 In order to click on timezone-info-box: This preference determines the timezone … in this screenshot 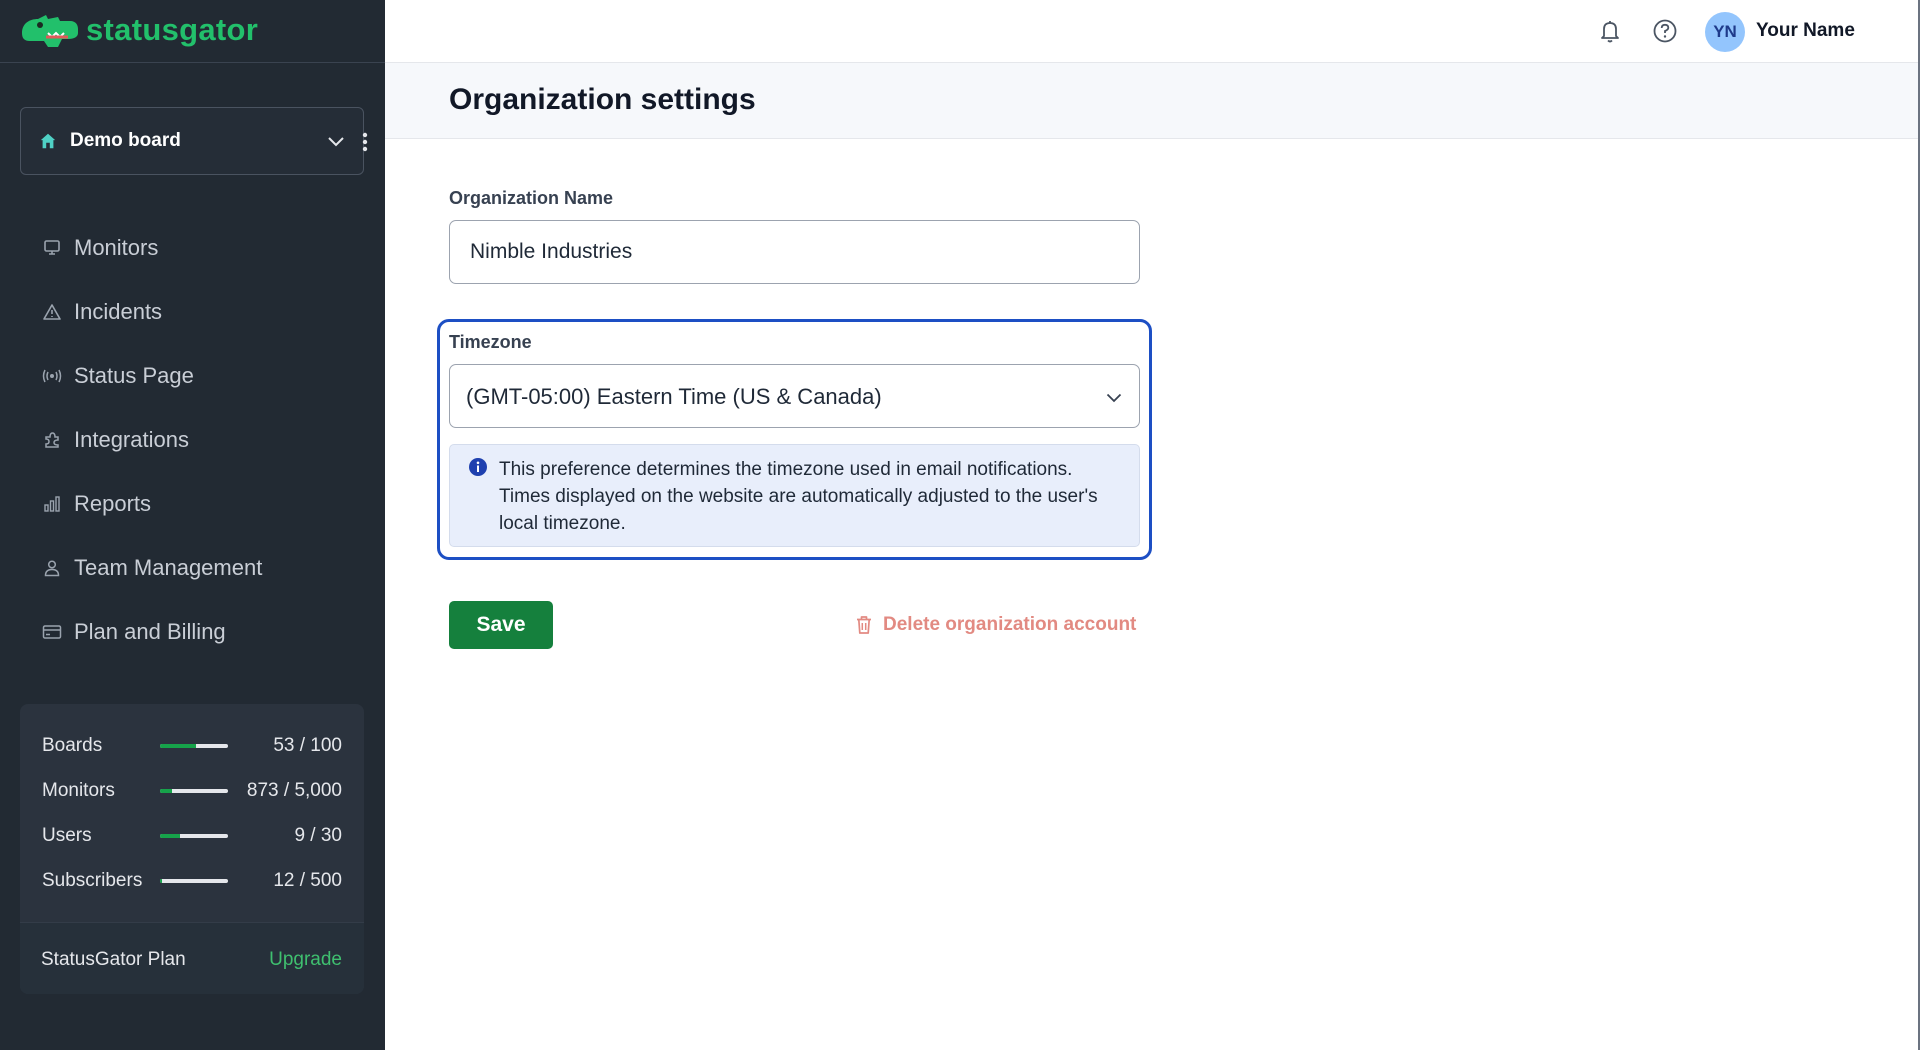, I will do `click(794, 495)`.